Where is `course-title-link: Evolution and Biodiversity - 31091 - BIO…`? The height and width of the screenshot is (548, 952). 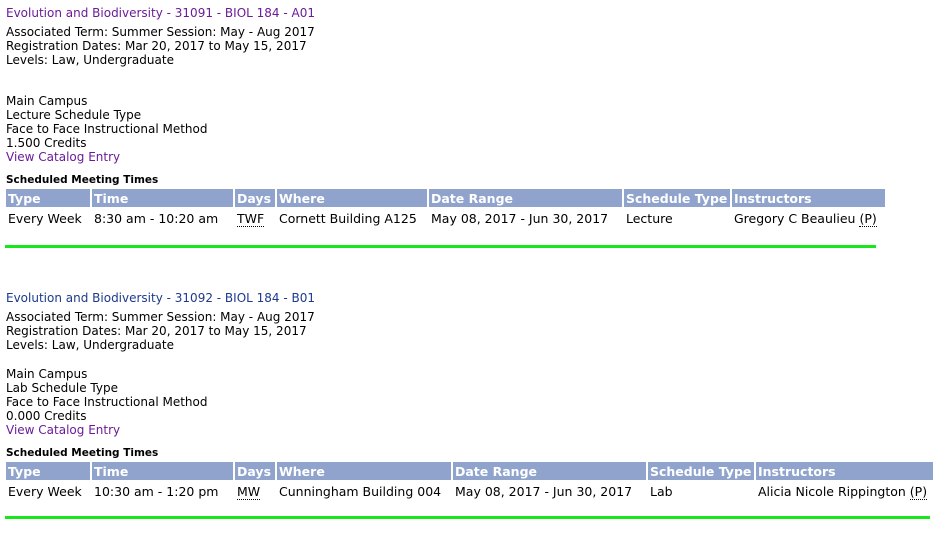
course-title-link: Evolution and Biodiversity - 31091 - BIO… is located at coordinates (160, 13).